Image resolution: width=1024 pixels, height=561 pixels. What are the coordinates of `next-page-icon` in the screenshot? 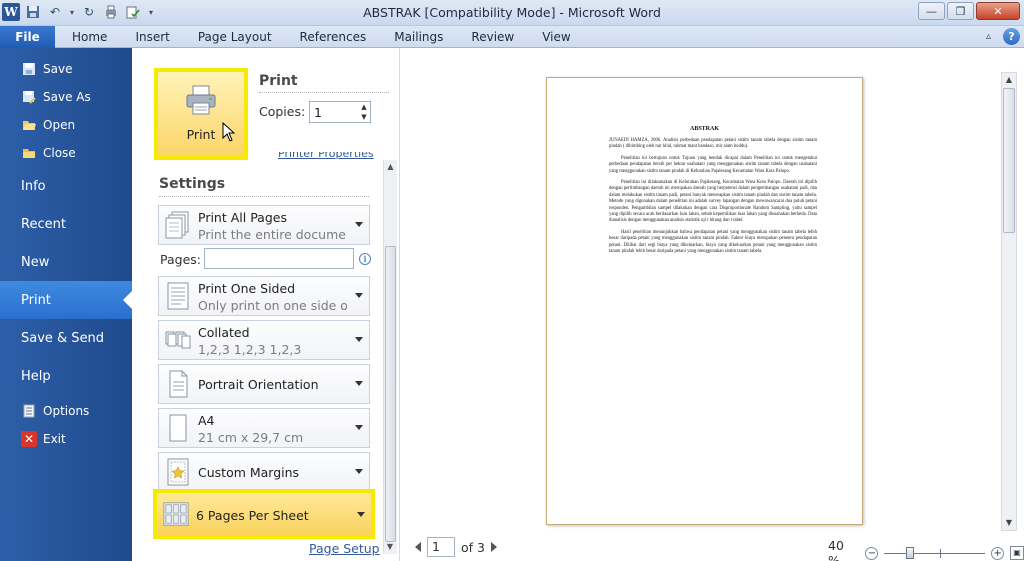 It's located at (493, 547).